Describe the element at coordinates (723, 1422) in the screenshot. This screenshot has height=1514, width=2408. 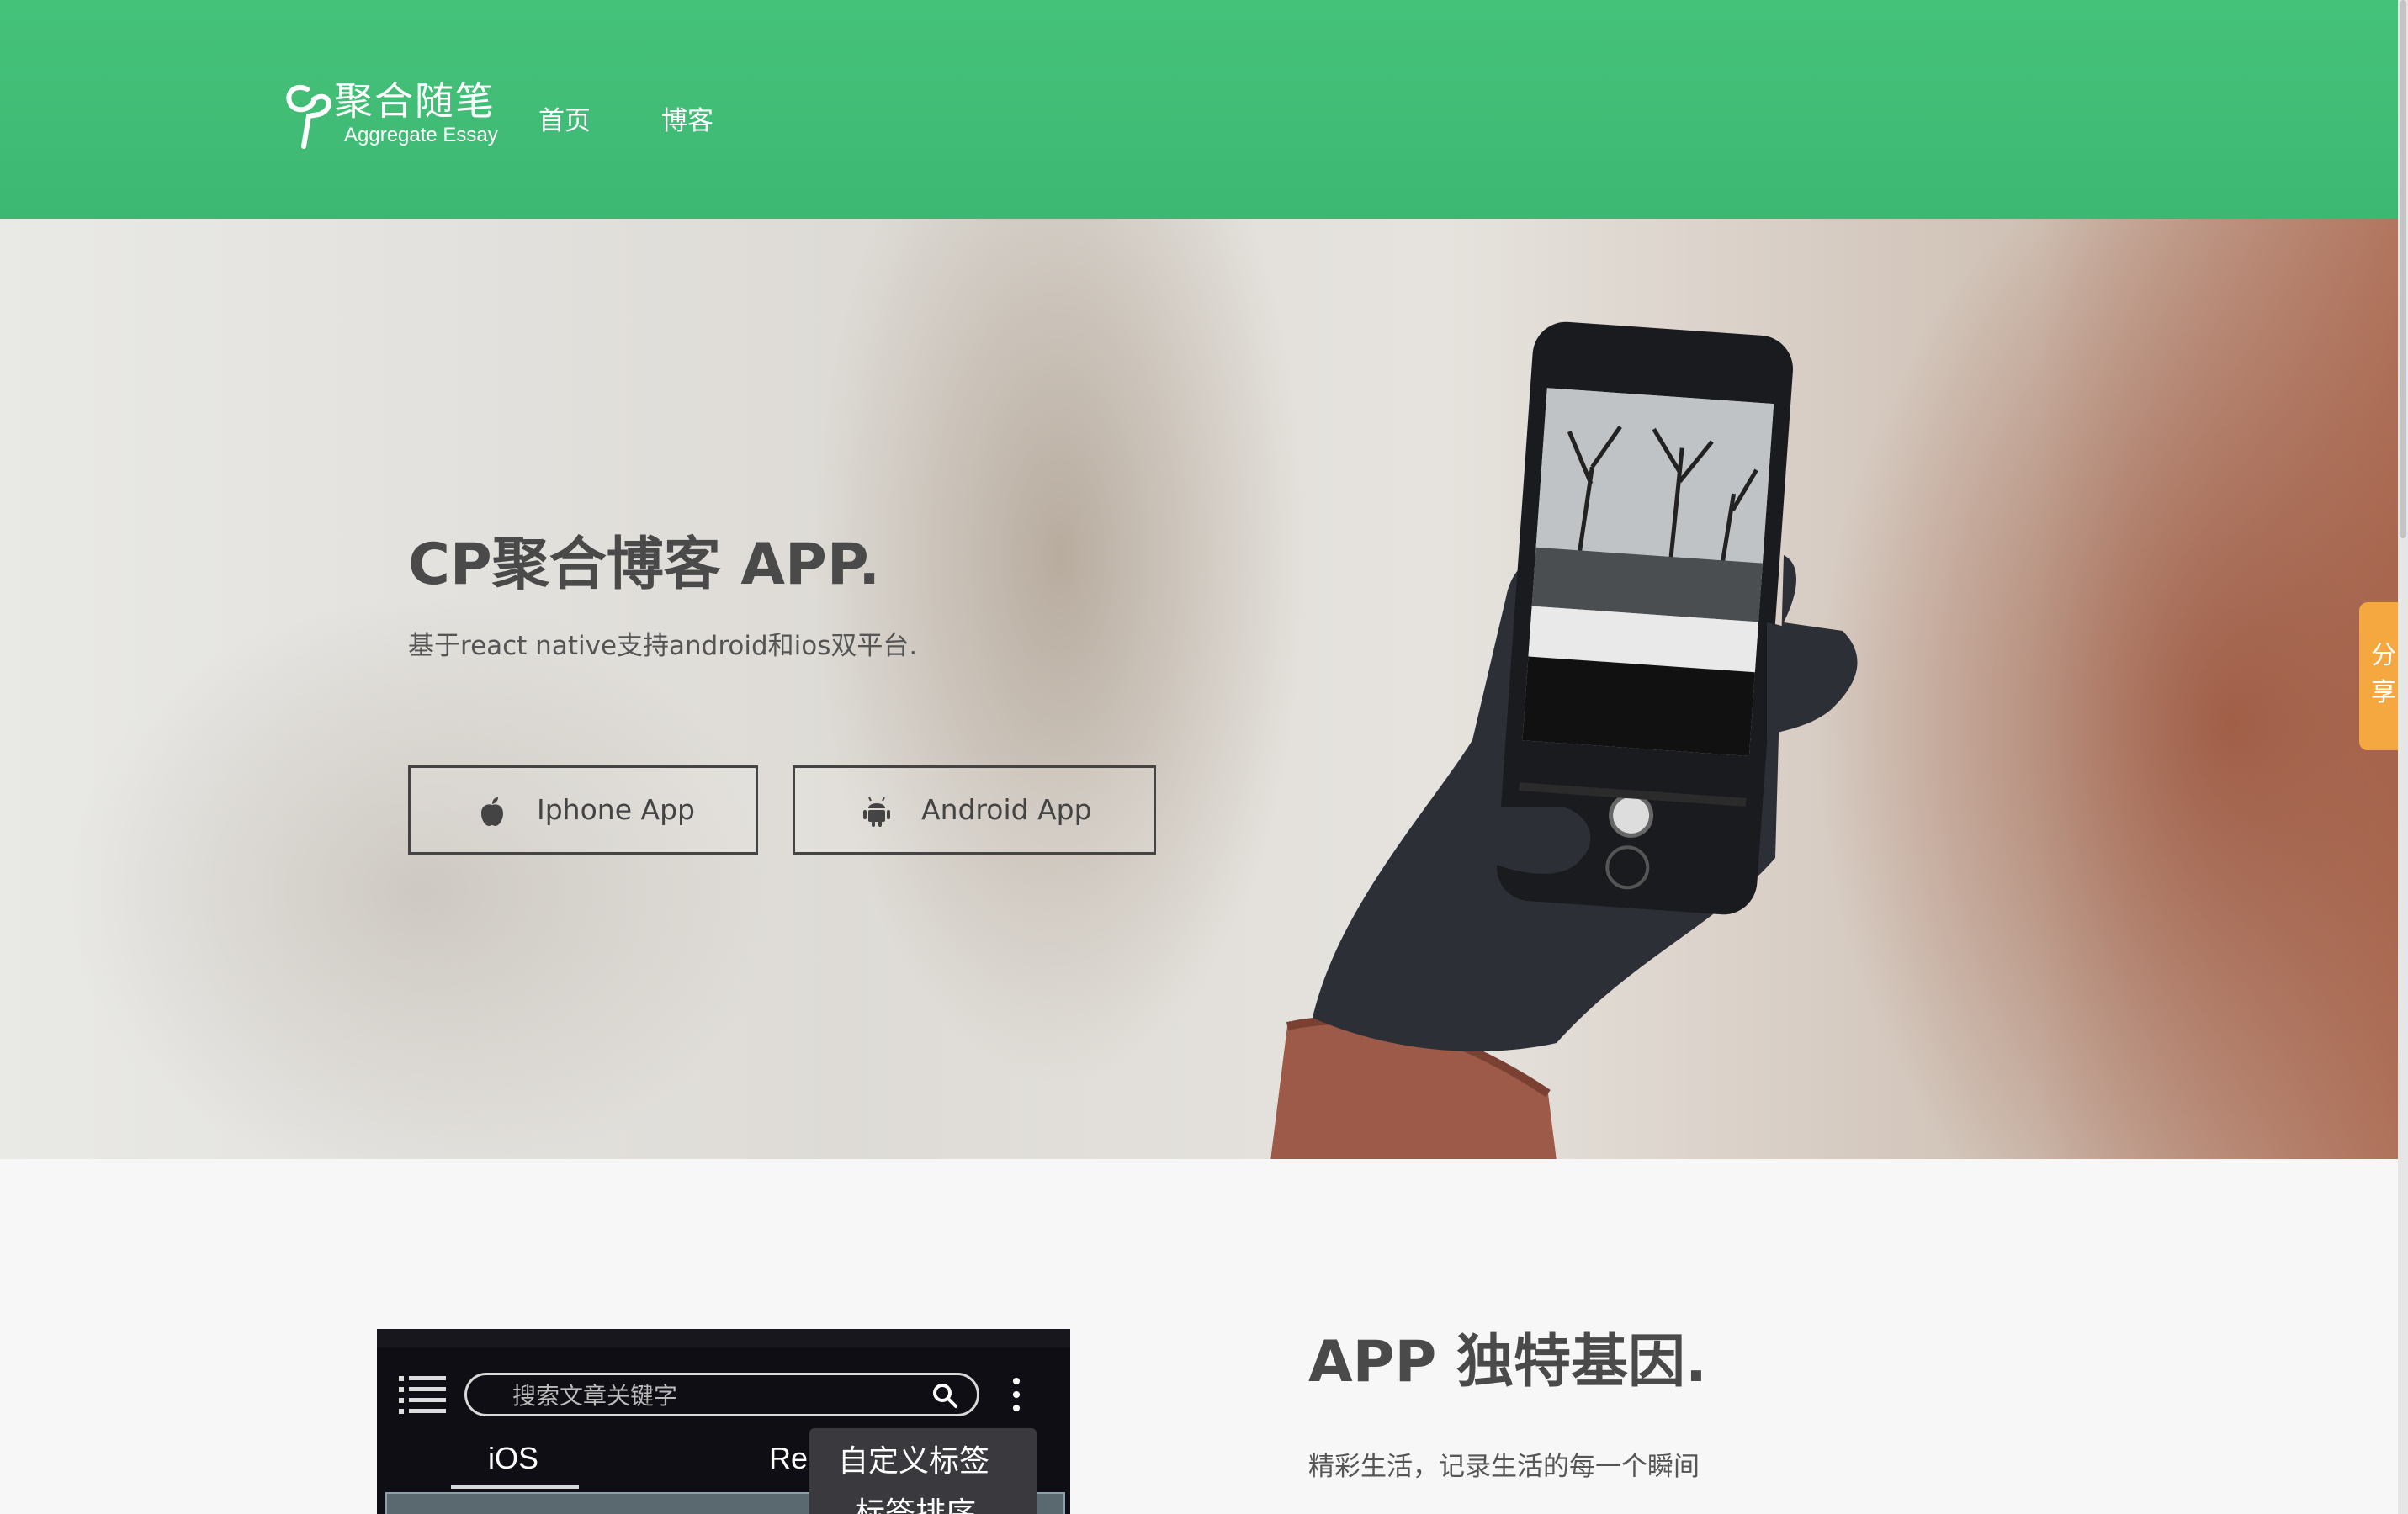
I see `app-screenshot: 搜索文章关键字 iOS Rea 自定义标签 标签排序` at that location.